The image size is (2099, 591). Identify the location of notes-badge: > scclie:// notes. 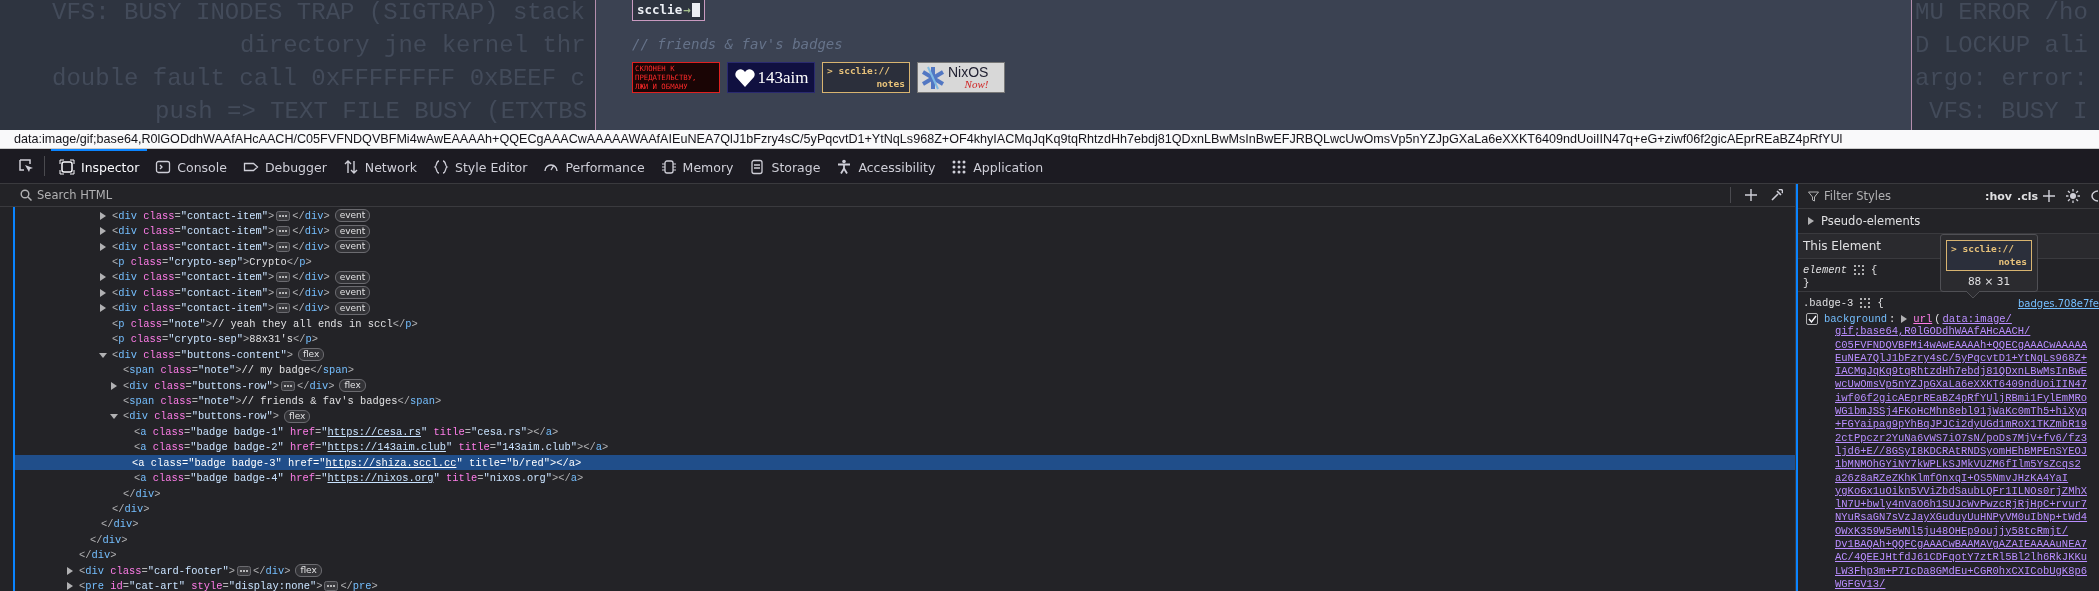
(866, 77).